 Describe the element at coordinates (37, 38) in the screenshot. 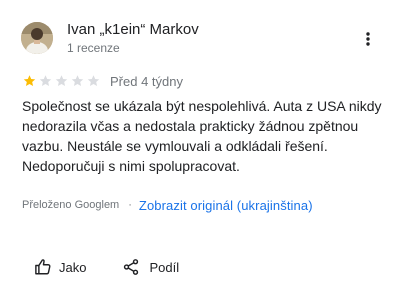

I see `avatar` at that location.